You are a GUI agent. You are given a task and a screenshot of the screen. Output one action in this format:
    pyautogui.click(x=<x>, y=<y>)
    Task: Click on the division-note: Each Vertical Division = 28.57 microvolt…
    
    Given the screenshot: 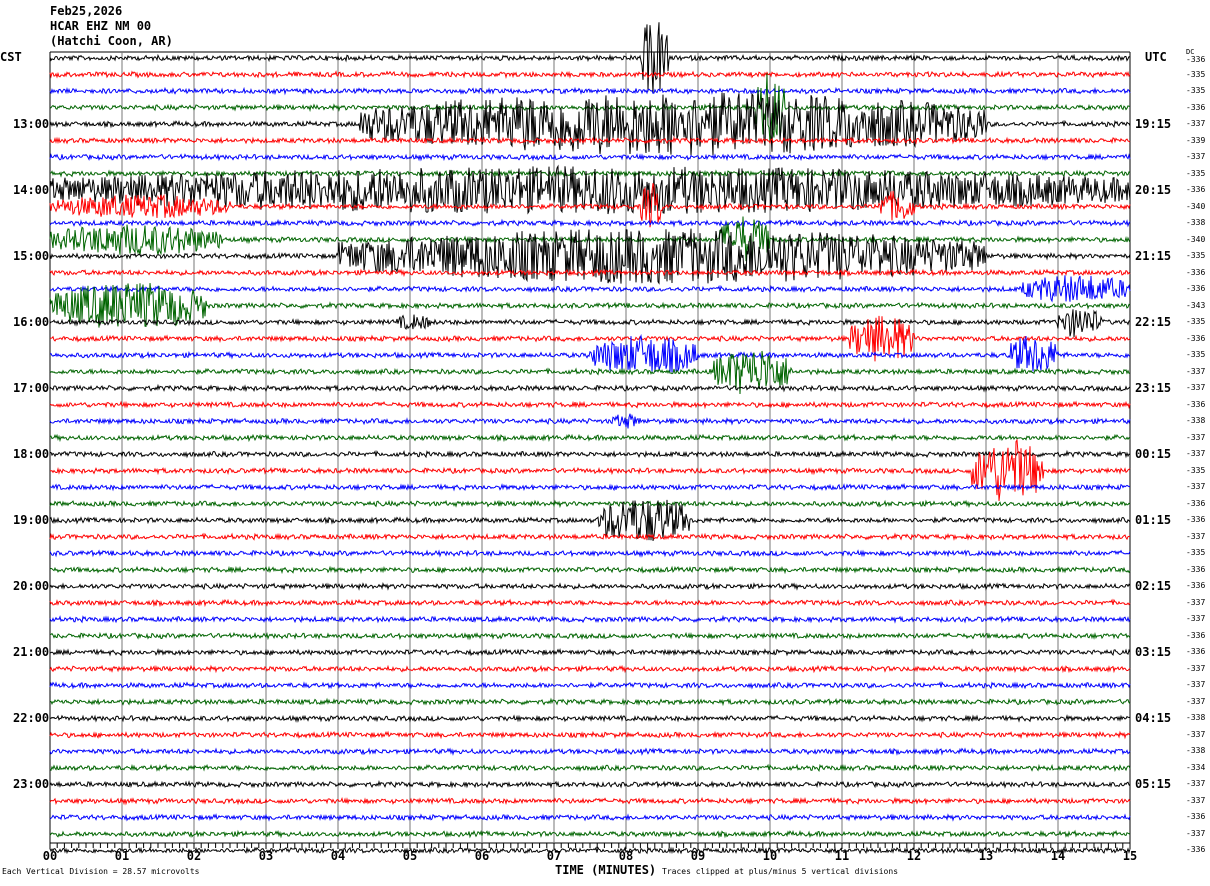 What is the action you would take?
    pyautogui.click(x=101, y=871)
    